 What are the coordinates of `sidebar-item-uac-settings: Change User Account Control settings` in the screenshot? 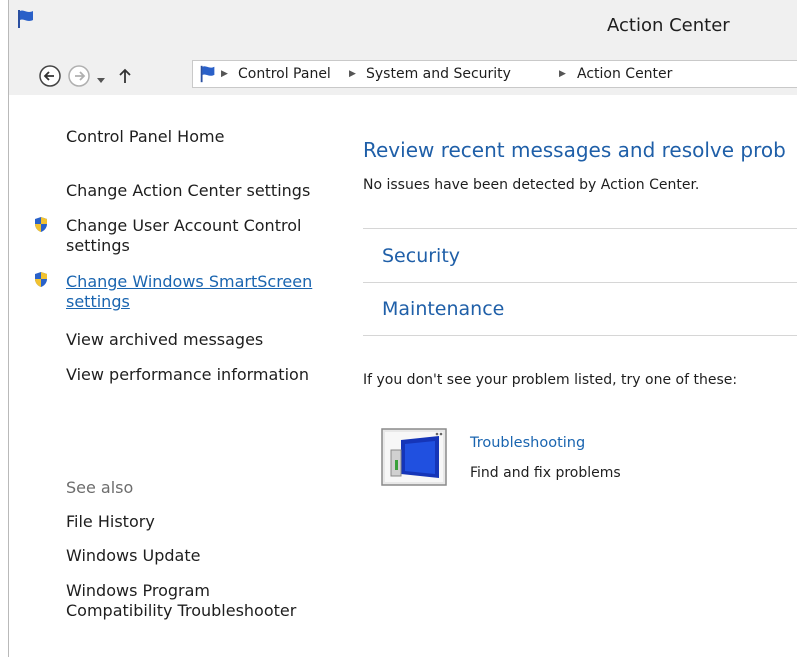 It's located at (183, 236).